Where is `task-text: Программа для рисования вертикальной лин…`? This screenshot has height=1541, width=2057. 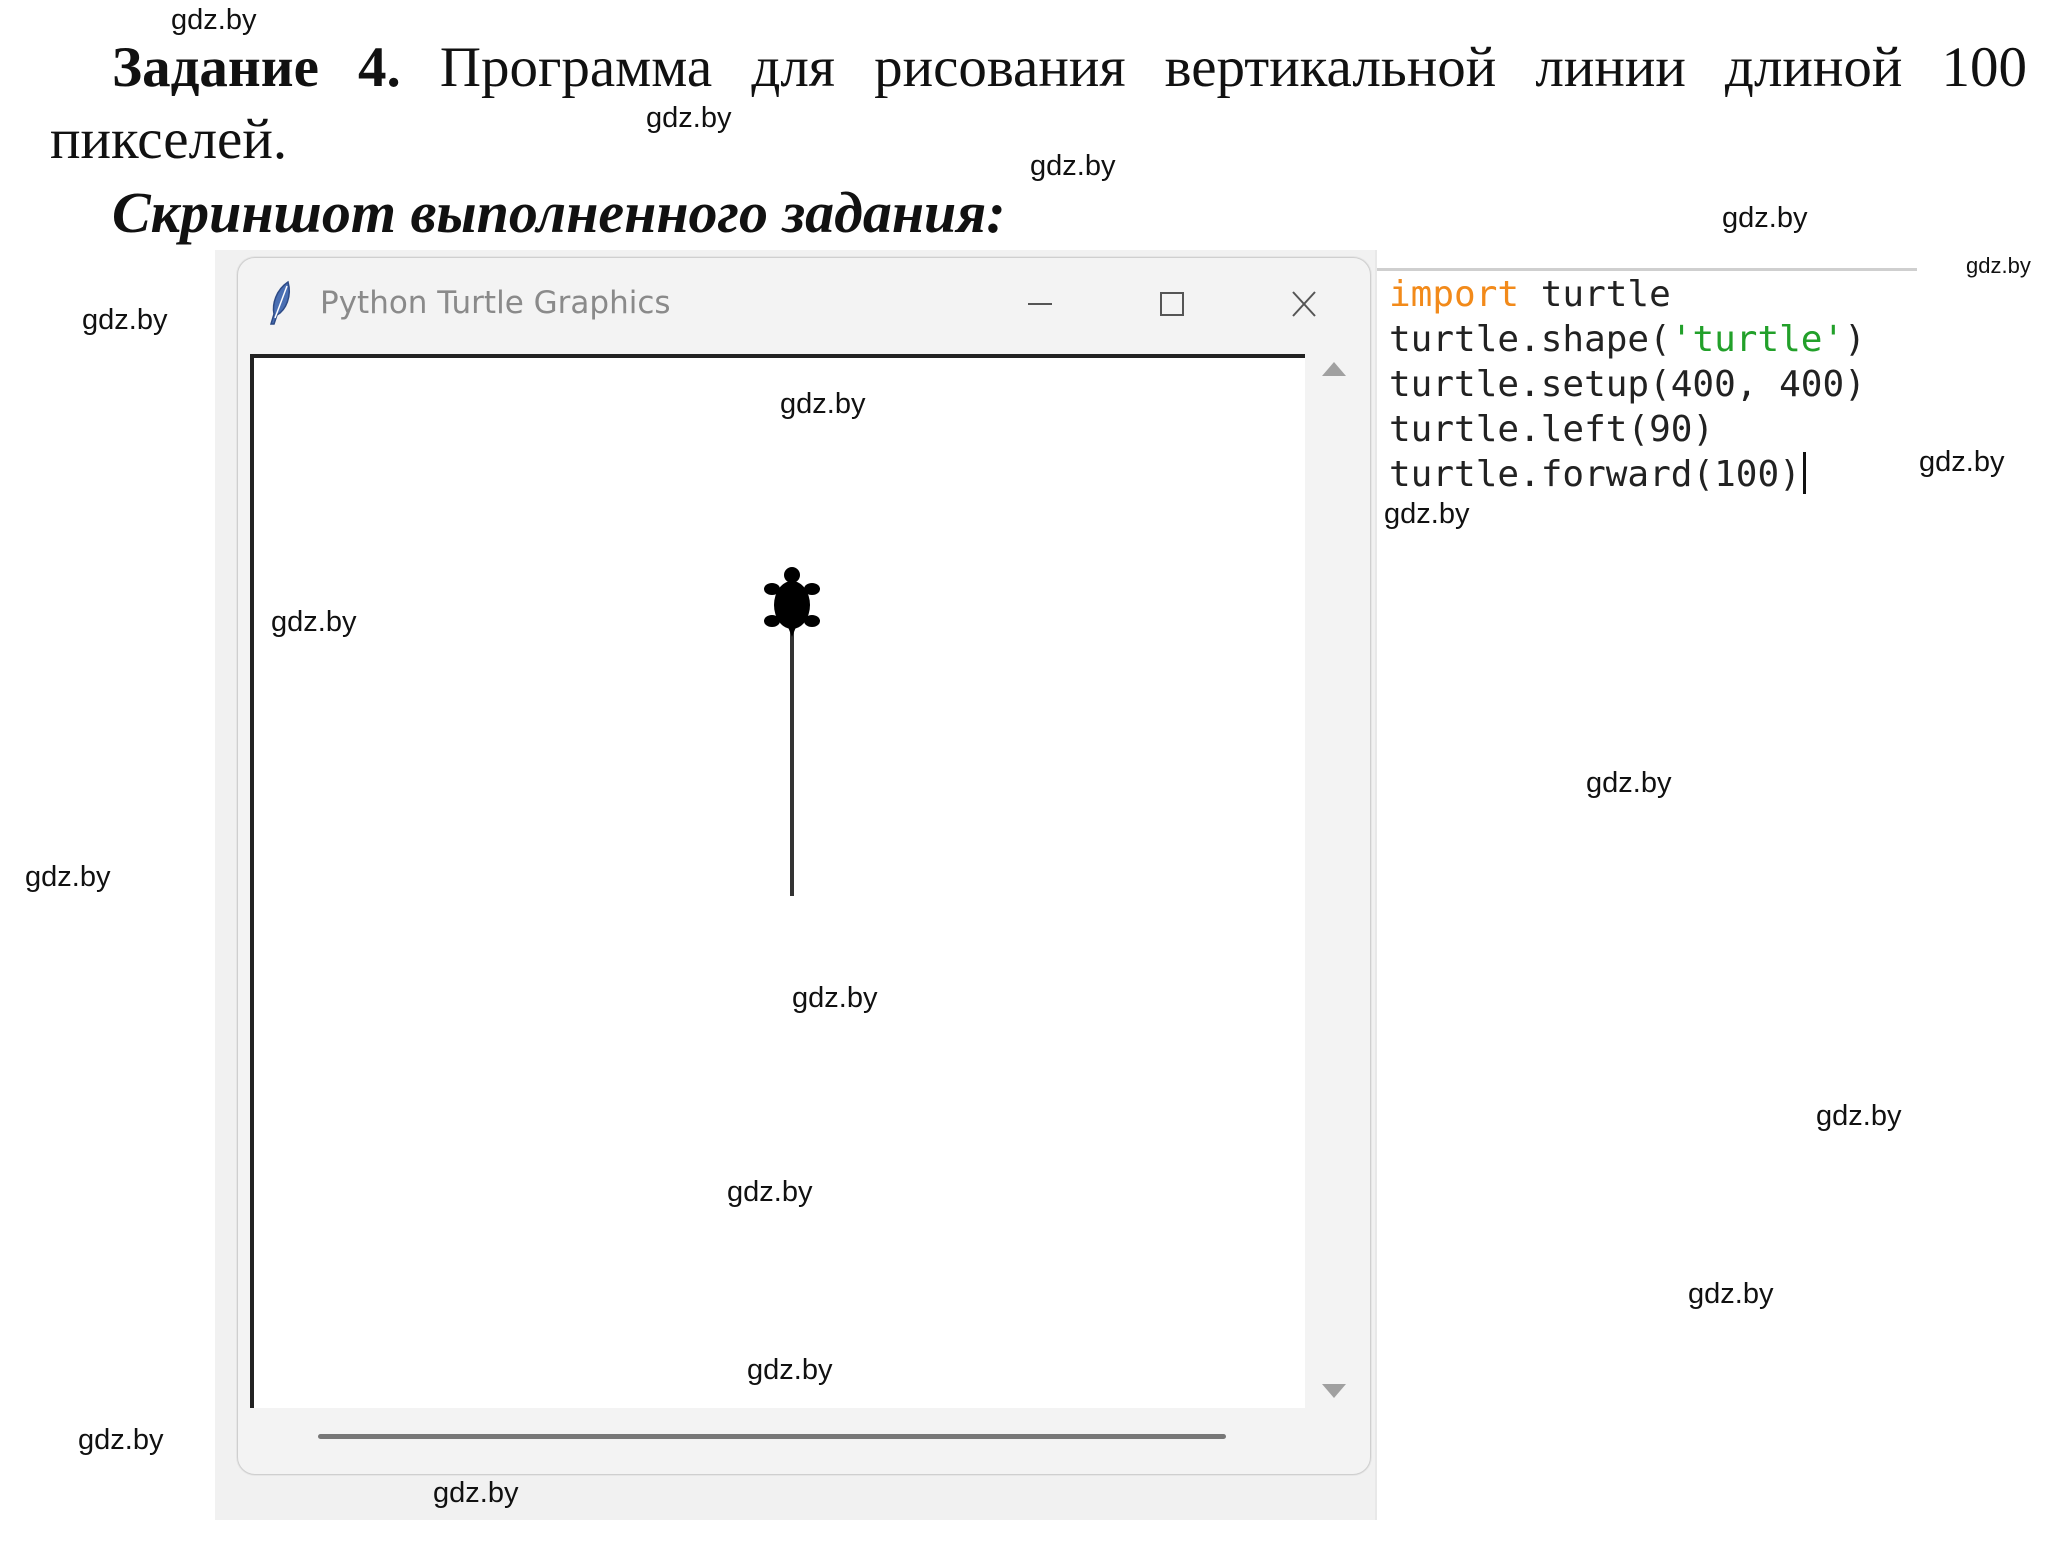 task-text: Программа для рисования вертикальной лин… is located at coordinates (1233, 67).